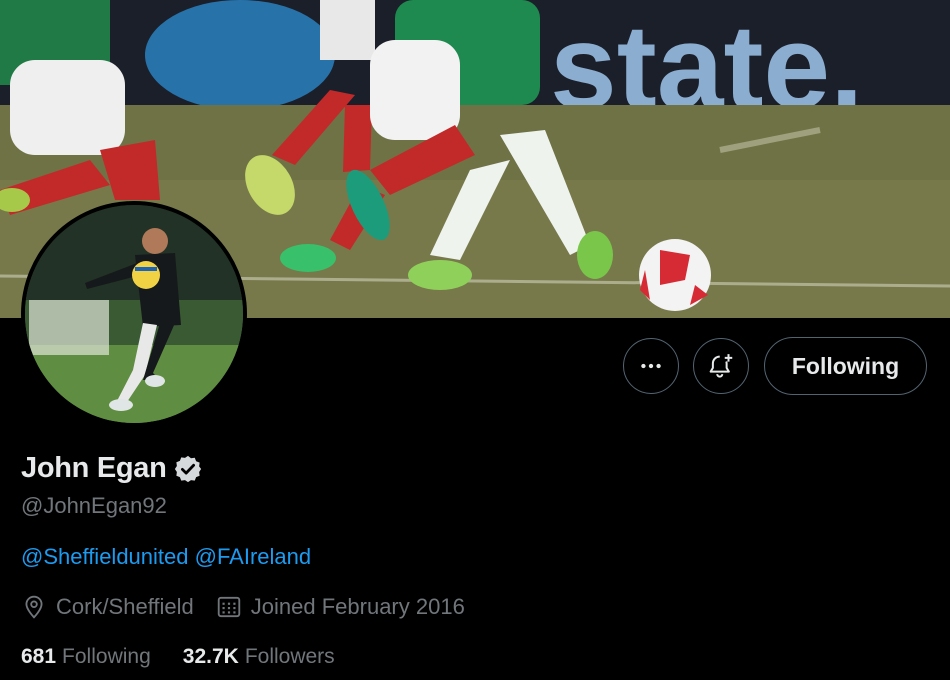 This screenshot has width=950, height=680. I want to click on calendar-icon, so click(228, 607).